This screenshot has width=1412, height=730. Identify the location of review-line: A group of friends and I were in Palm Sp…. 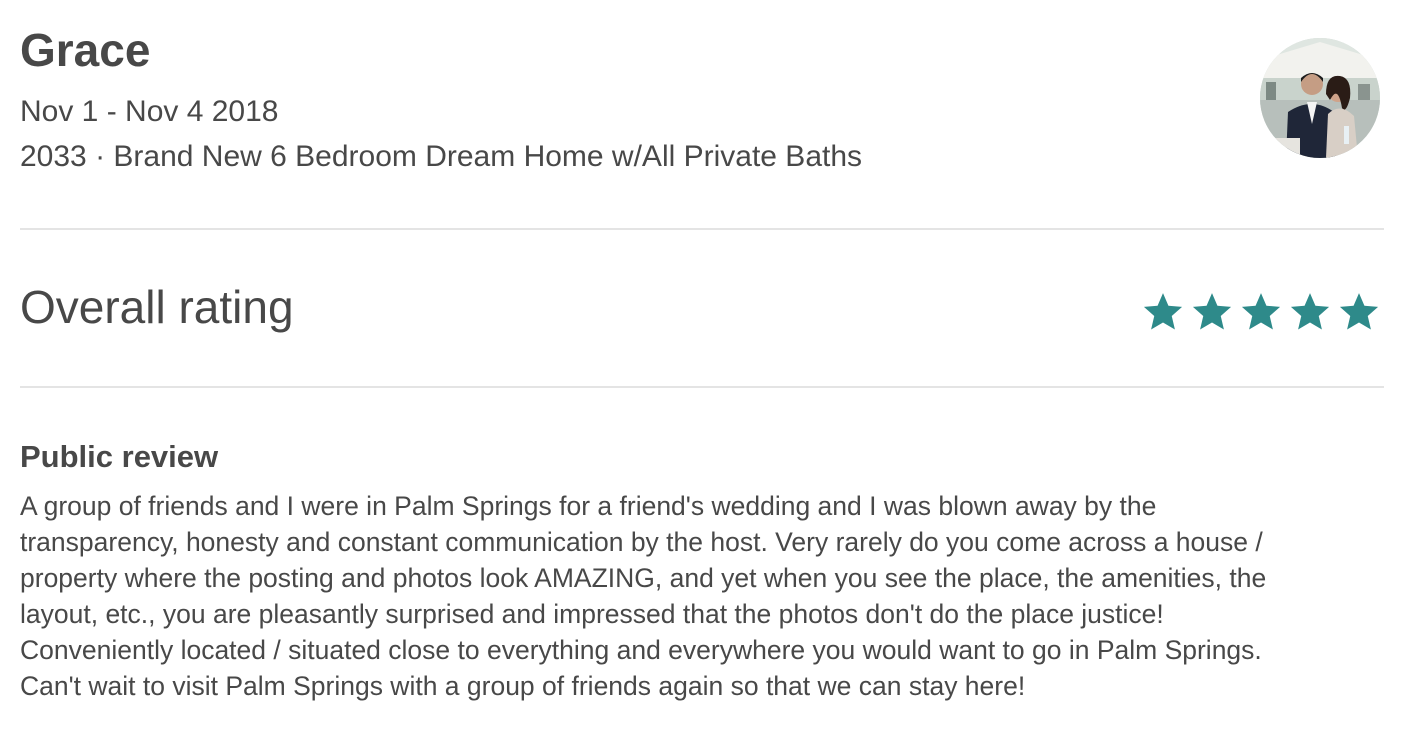
(588, 506).